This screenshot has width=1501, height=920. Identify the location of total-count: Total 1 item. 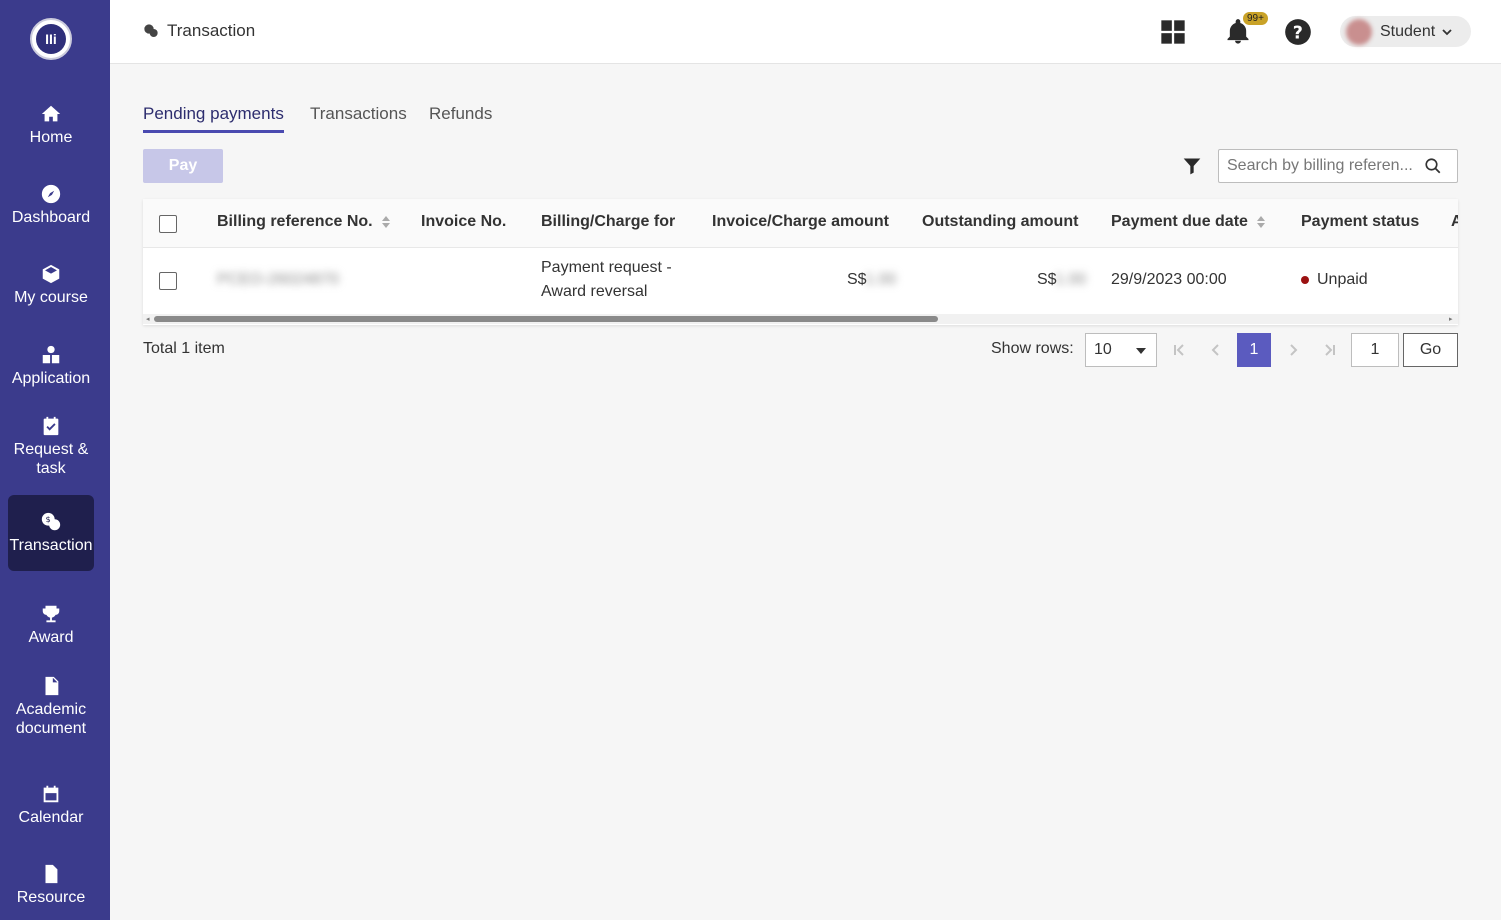
(184, 348).